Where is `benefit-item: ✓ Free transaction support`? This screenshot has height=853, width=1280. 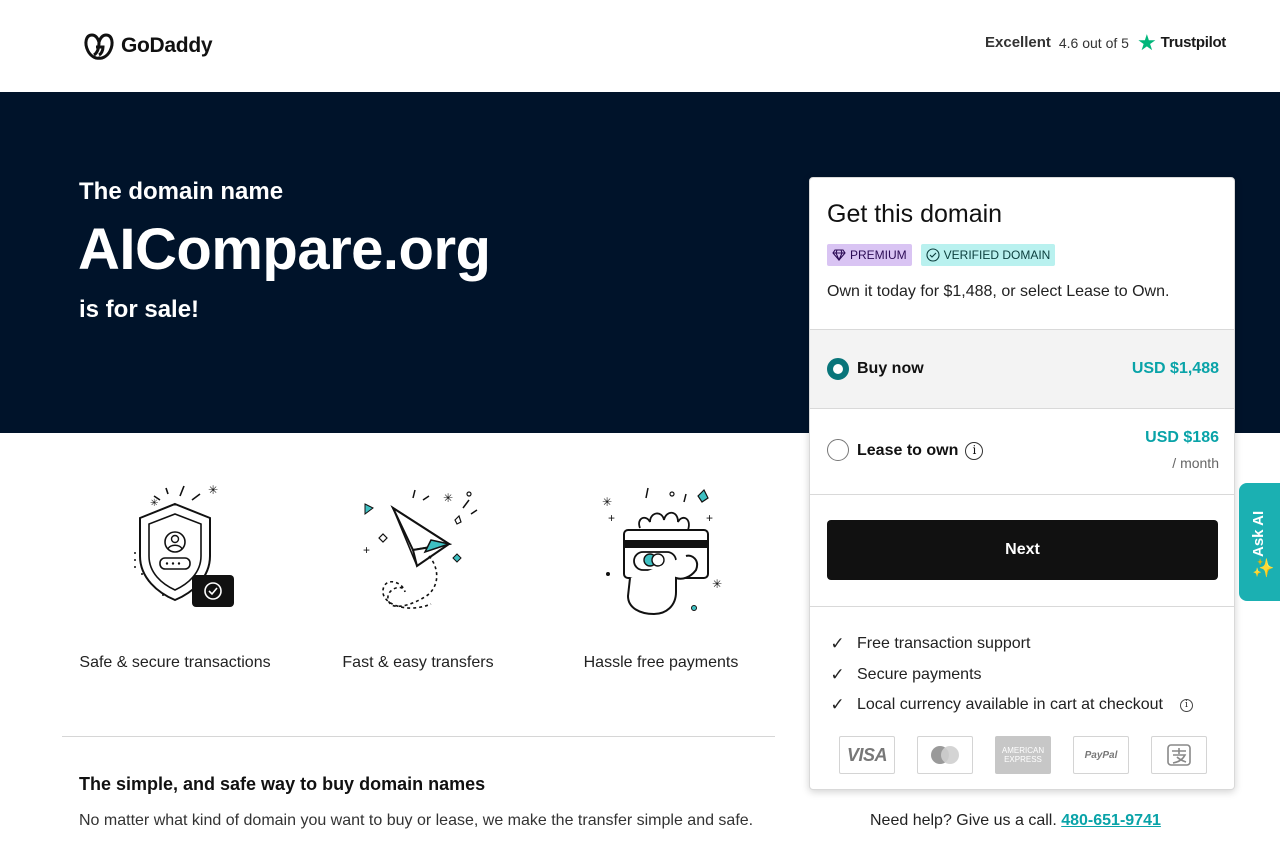
benefit-item: ✓ Free transaction support is located at coordinates (1011, 644).